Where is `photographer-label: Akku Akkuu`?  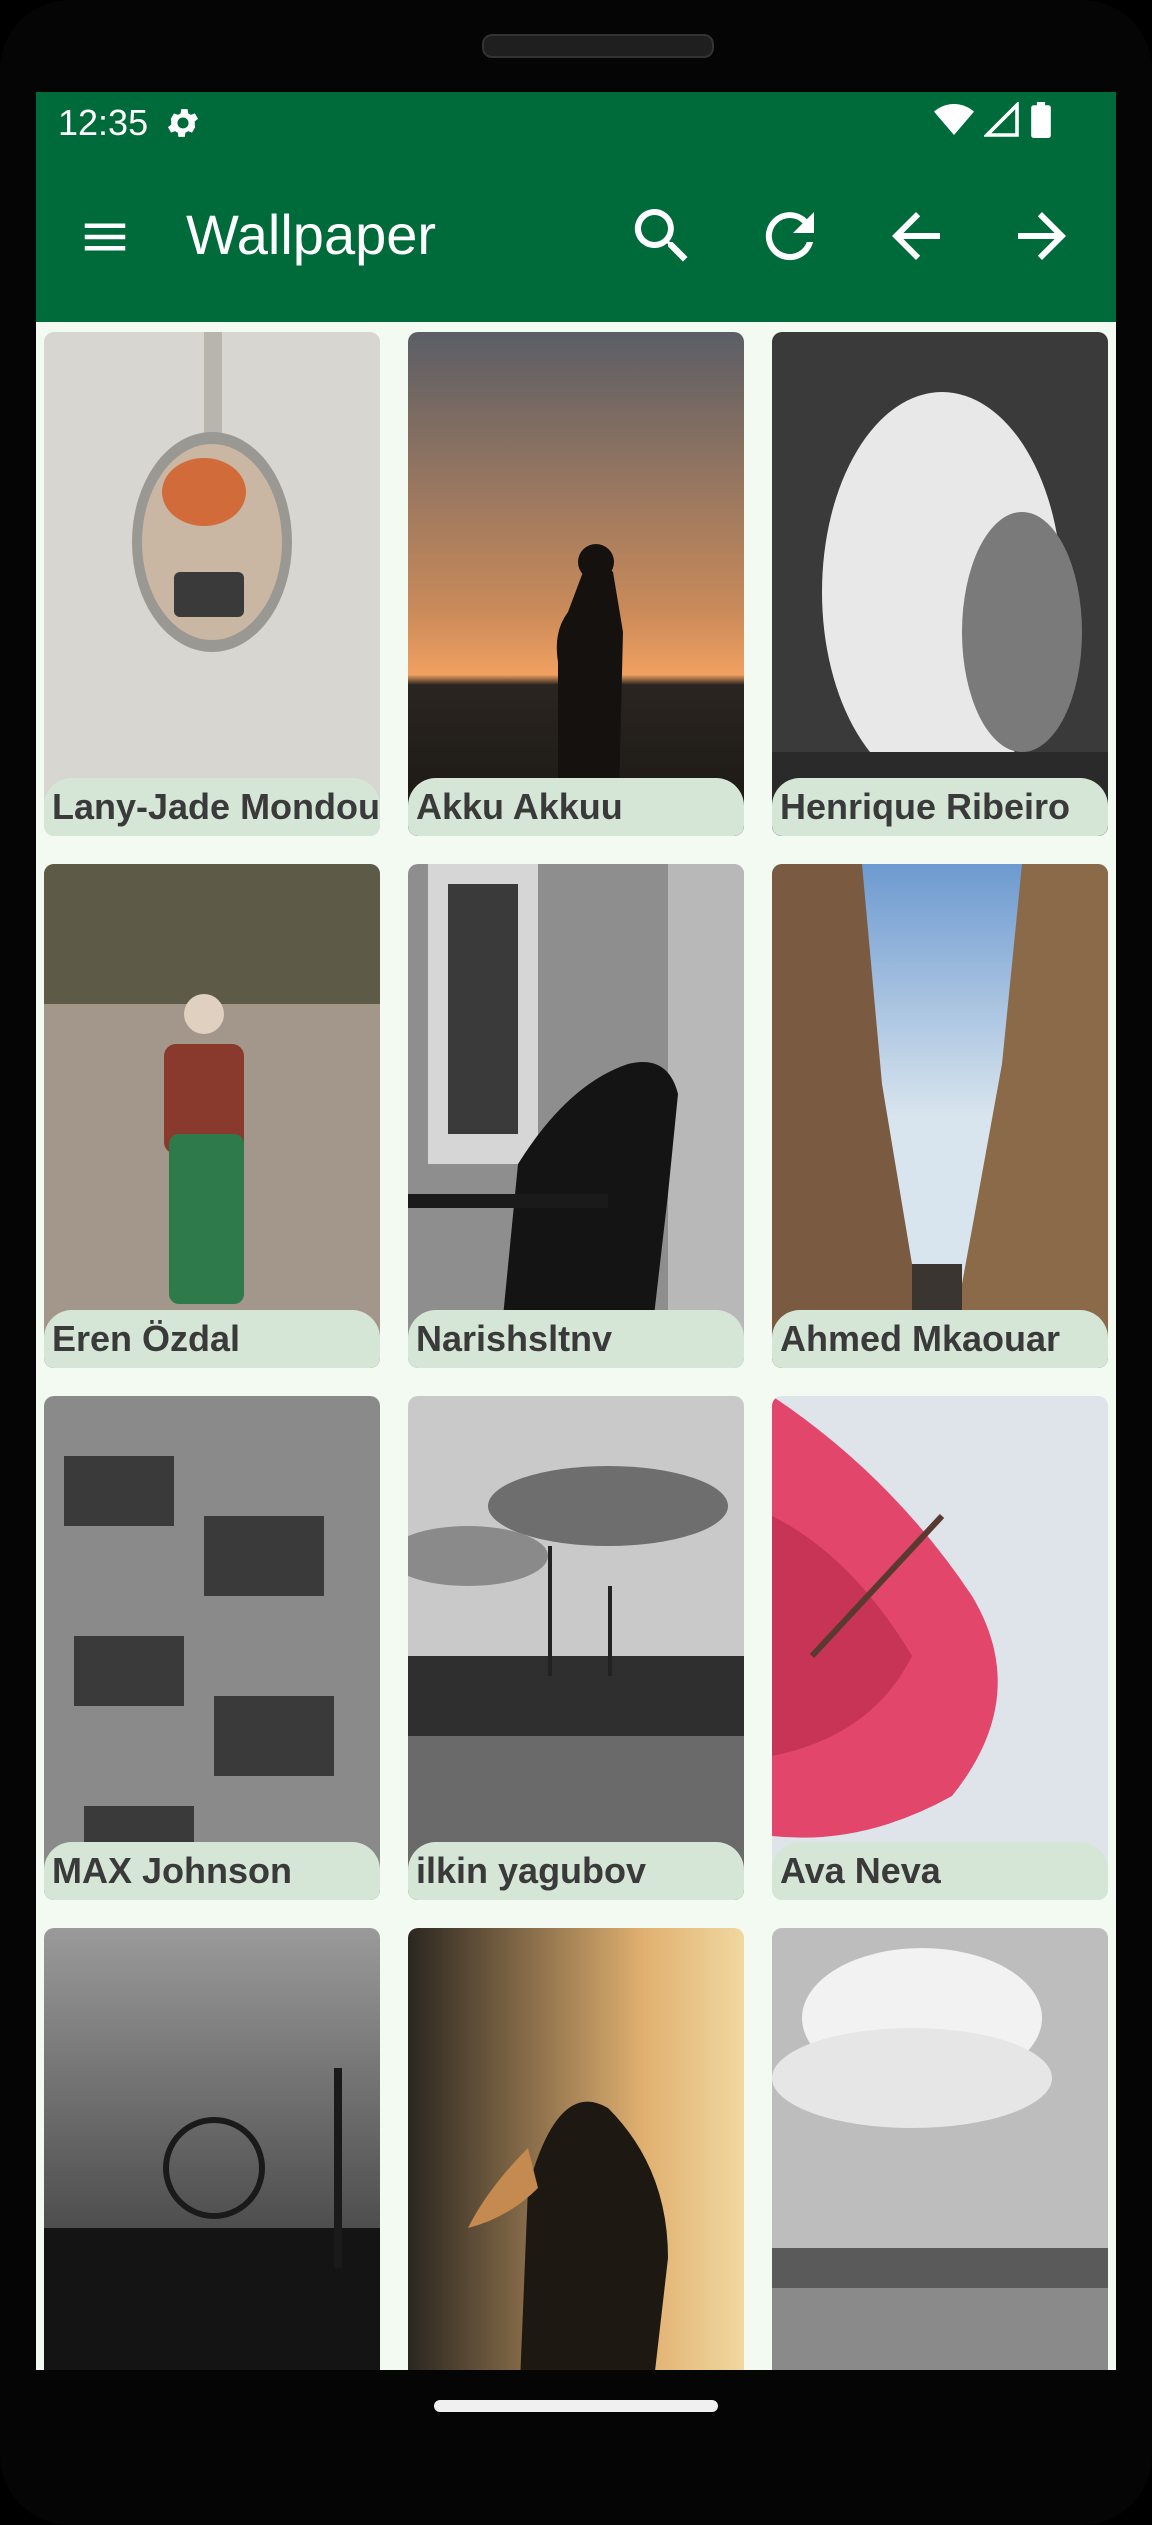 photographer-label: Akku Akkuu is located at coordinates (576, 807).